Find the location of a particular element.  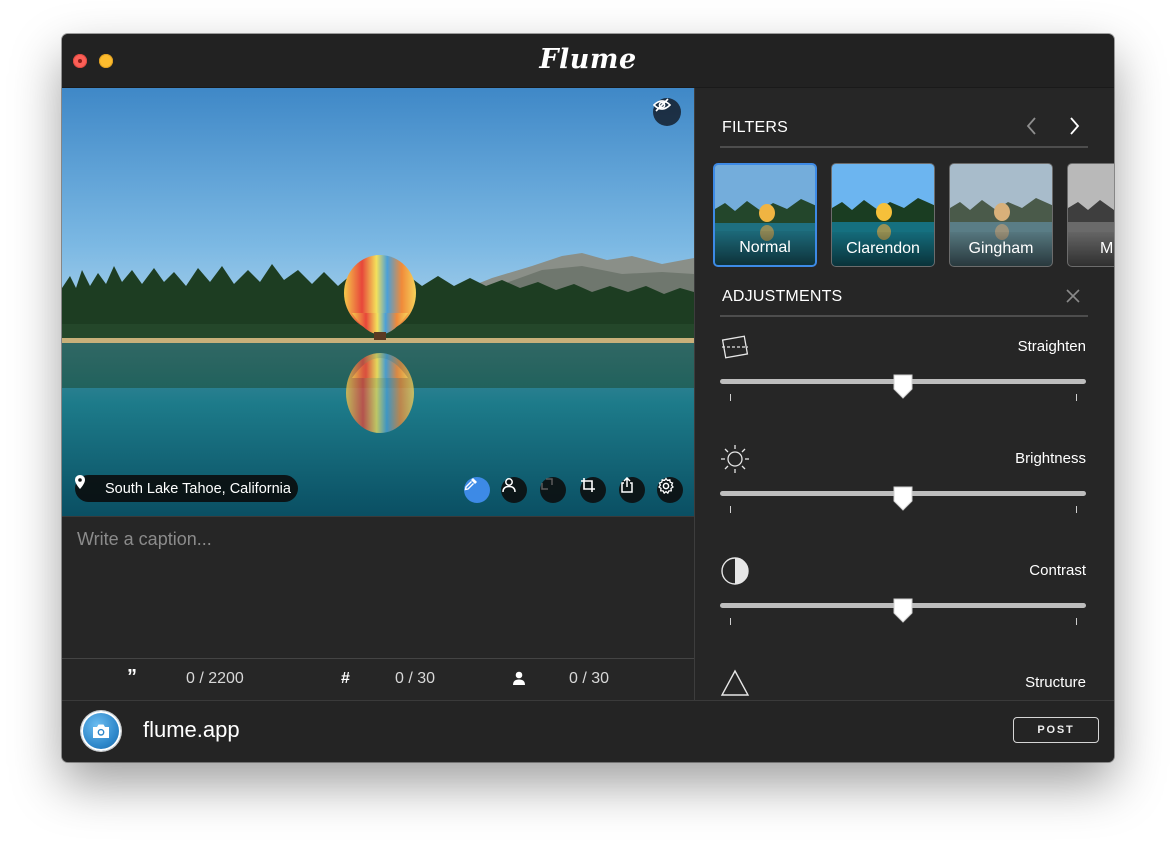

camera-icon is located at coordinates (101, 731).